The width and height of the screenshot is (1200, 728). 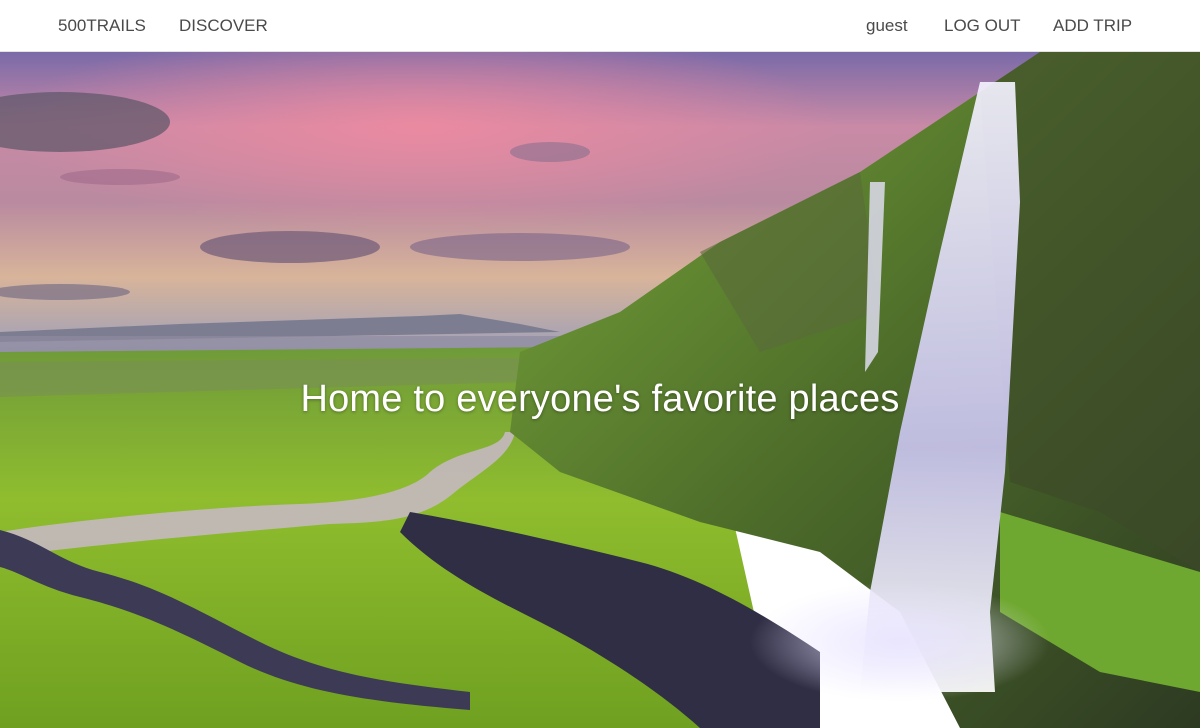 I want to click on add-trip-link: ADD TRIP, so click(x=1092, y=26).